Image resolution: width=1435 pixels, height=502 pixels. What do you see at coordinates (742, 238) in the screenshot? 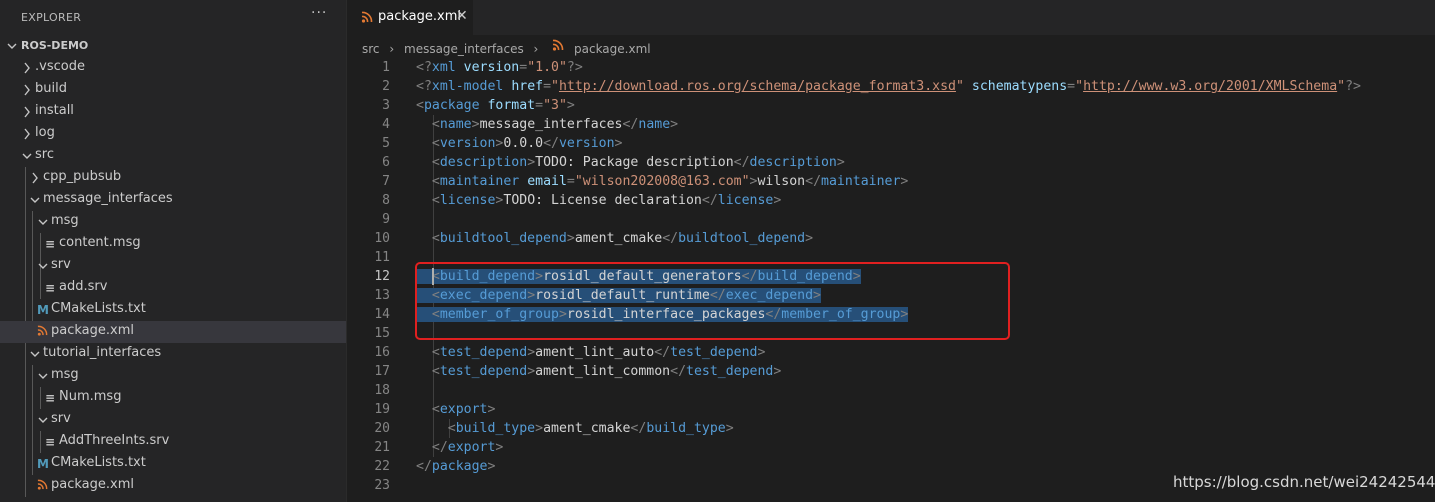
I see `code-token: buildtool_depend` at bounding box center [742, 238].